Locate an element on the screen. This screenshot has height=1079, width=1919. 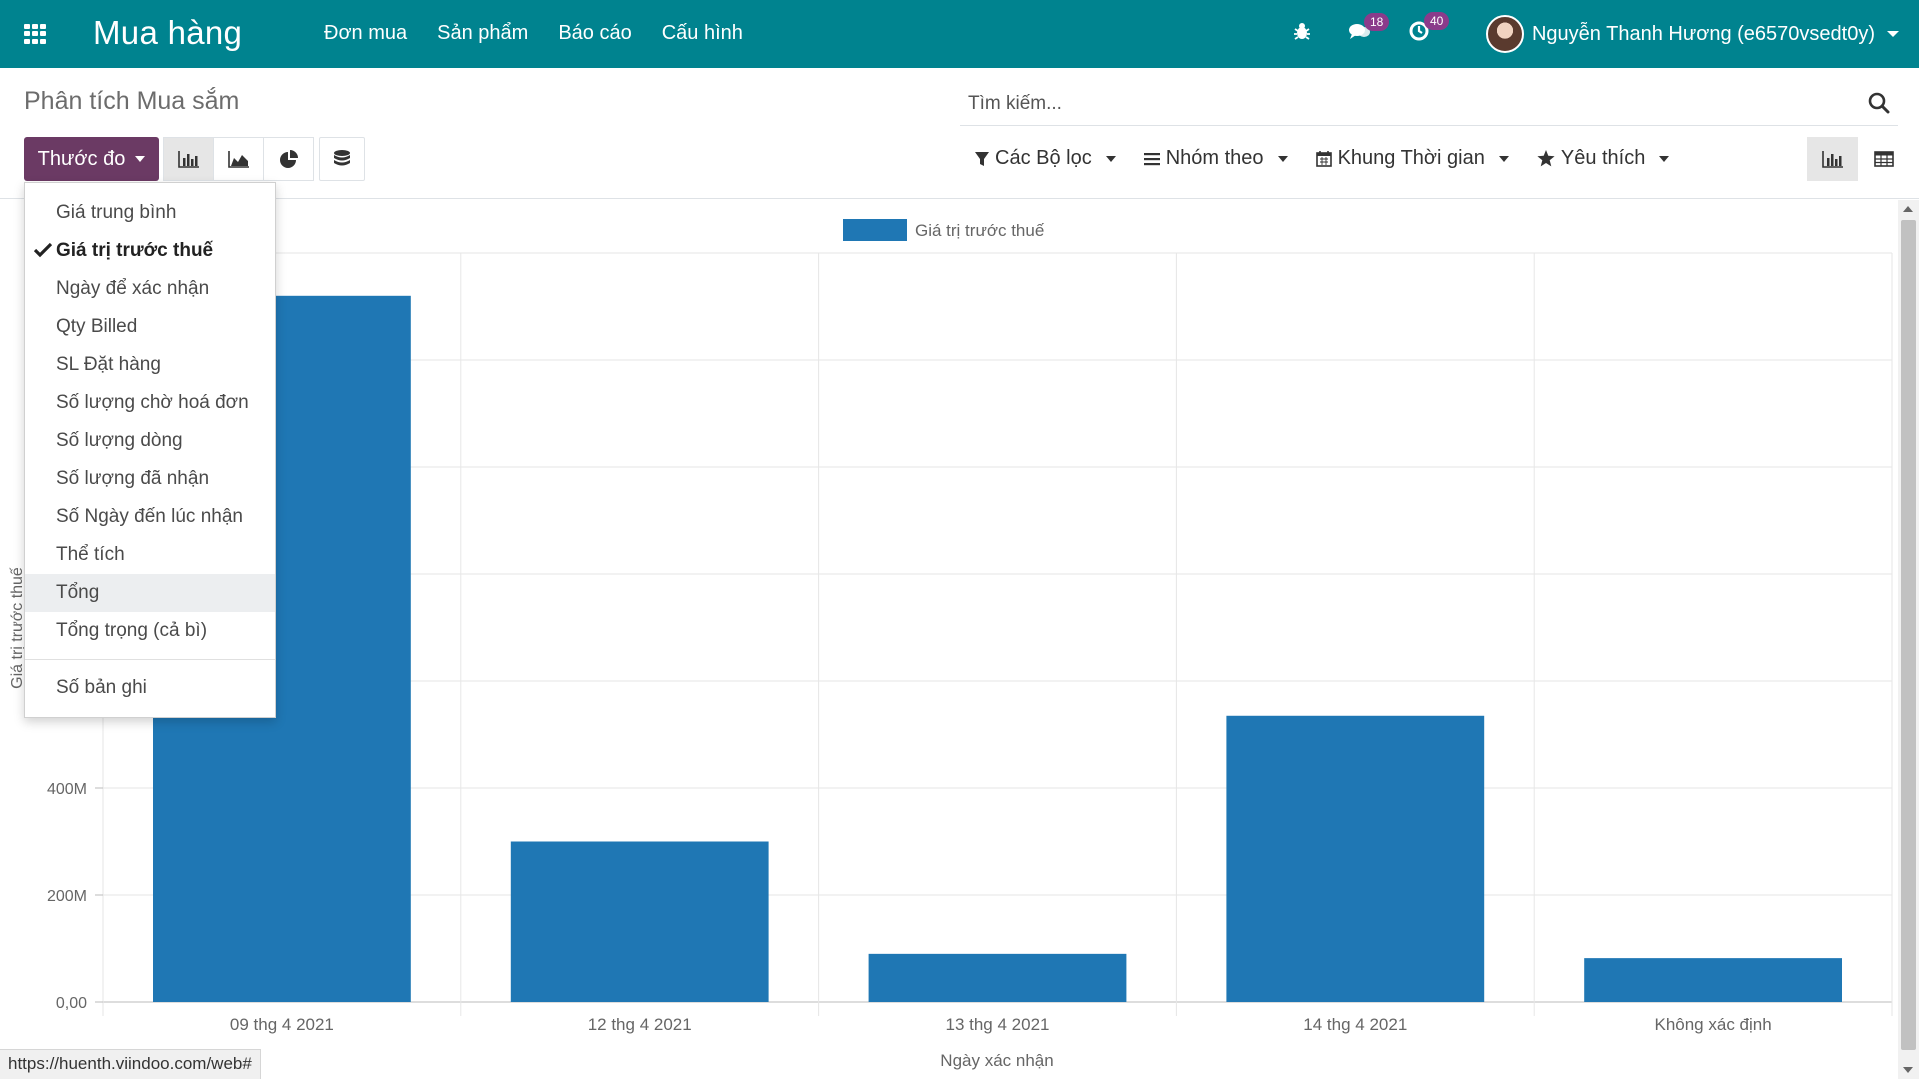
filter-icon is located at coordinates (982, 158).